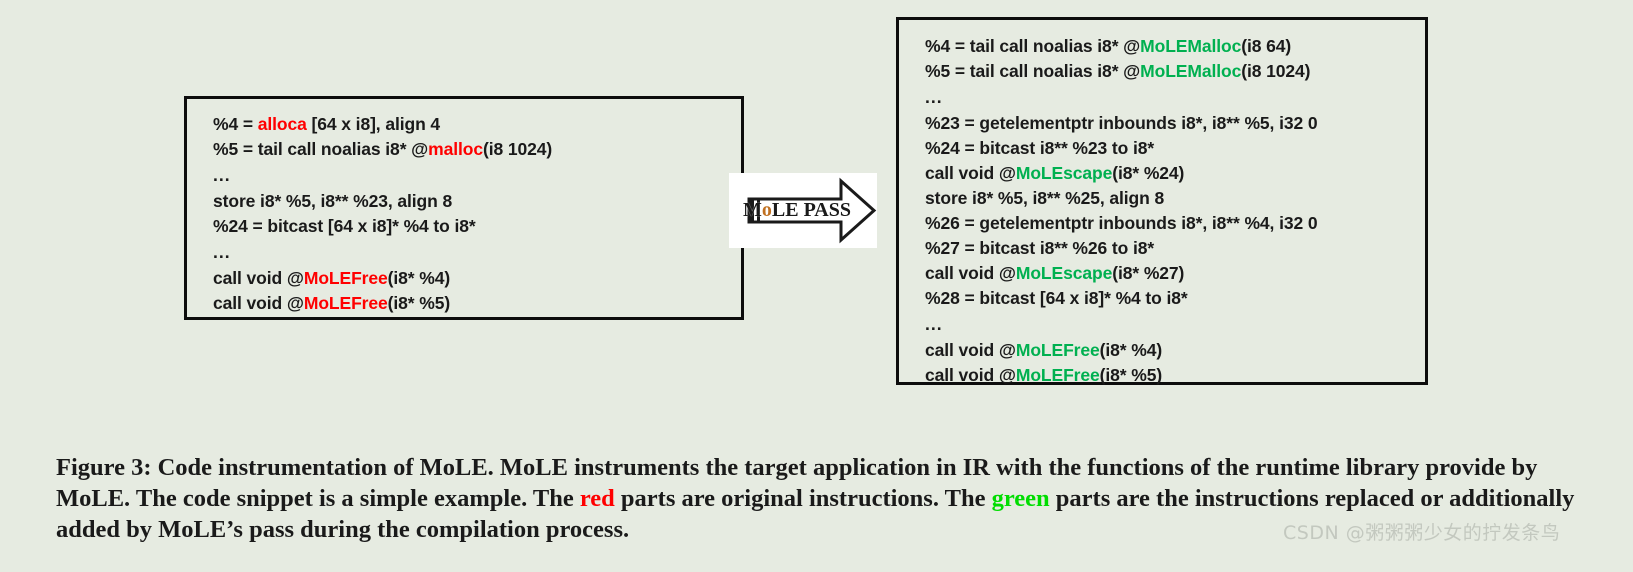  What do you see at coordinates (1056, 298) in the screenshot?
I see `code-segment: %28 = bitcast [64 x i8]* %4 to i8*` at bounding box center [1056, 298].